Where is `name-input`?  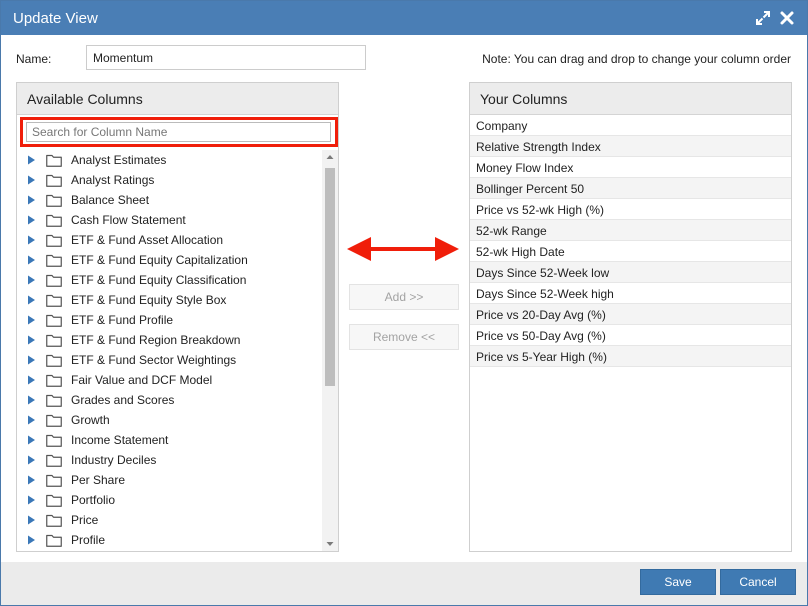
name-input is located at coordinates (226, 57).